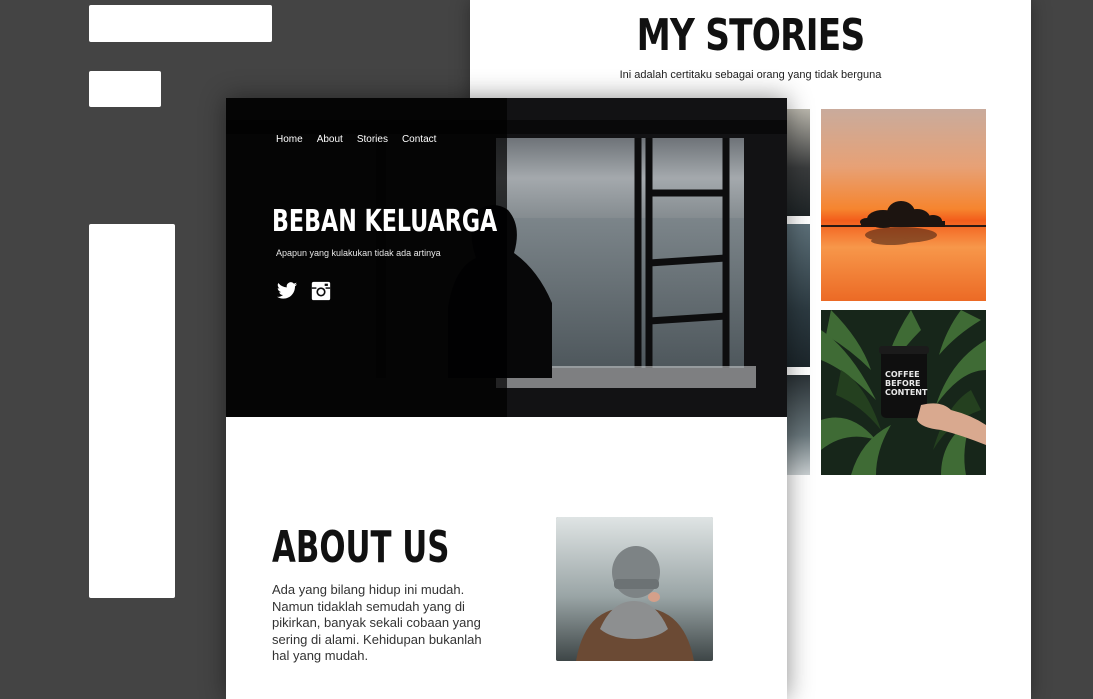  Describe the element at coordinates (903, 223) in the screenshot. I see `sunset-island-image` at that location.